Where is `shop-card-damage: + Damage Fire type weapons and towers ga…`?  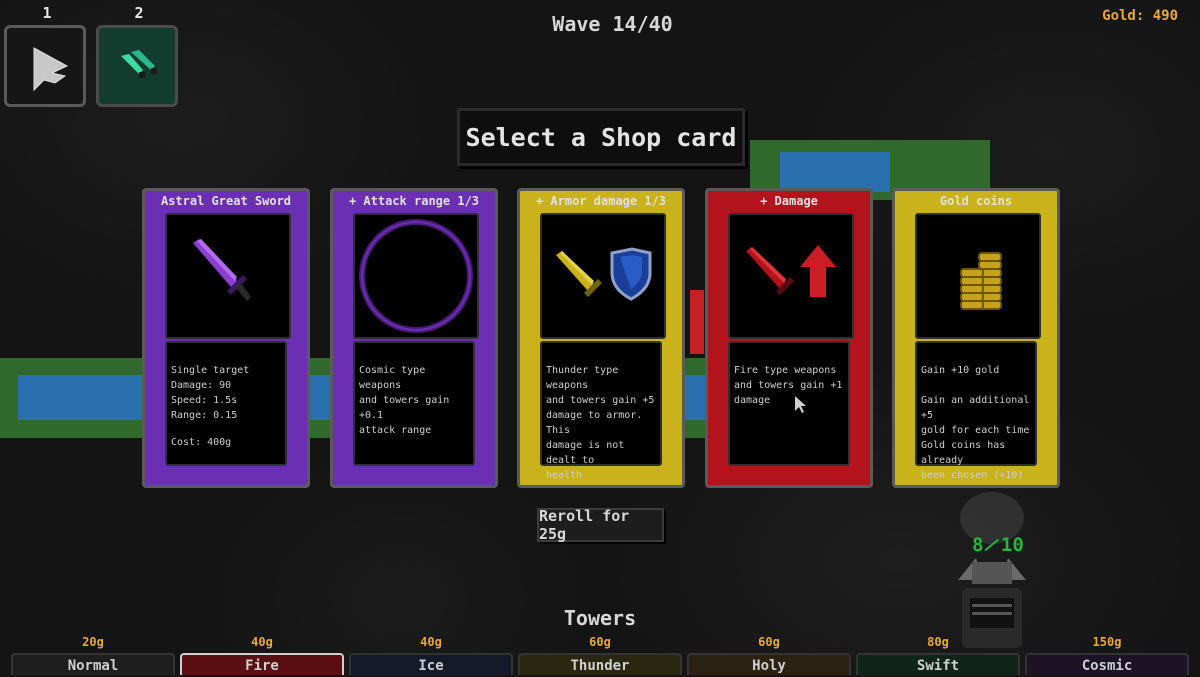 shop-card-damage: + Damage Fire type weapons and towers ga… is located at coordinates (789, 338).